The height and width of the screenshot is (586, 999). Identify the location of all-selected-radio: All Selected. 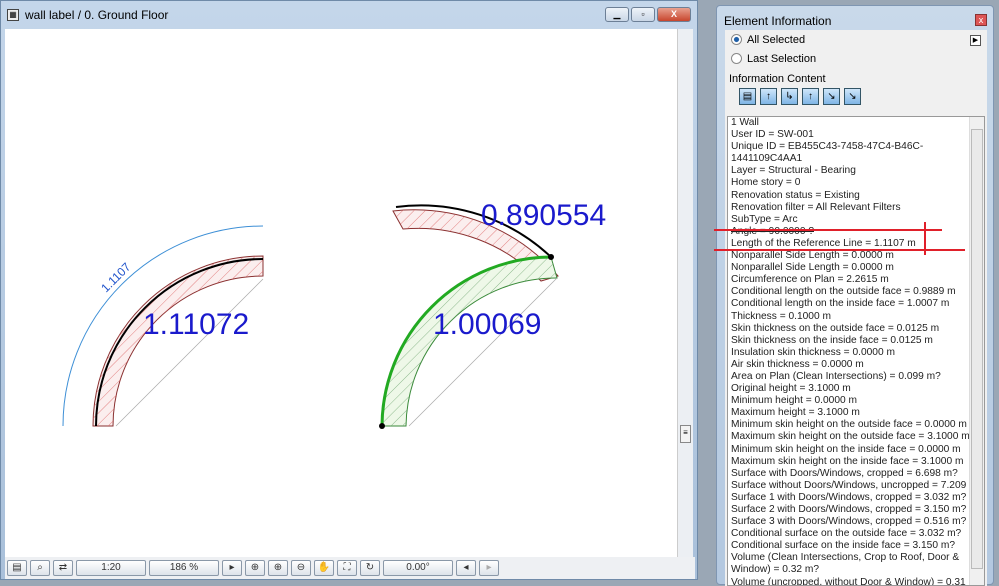
(856, 39).